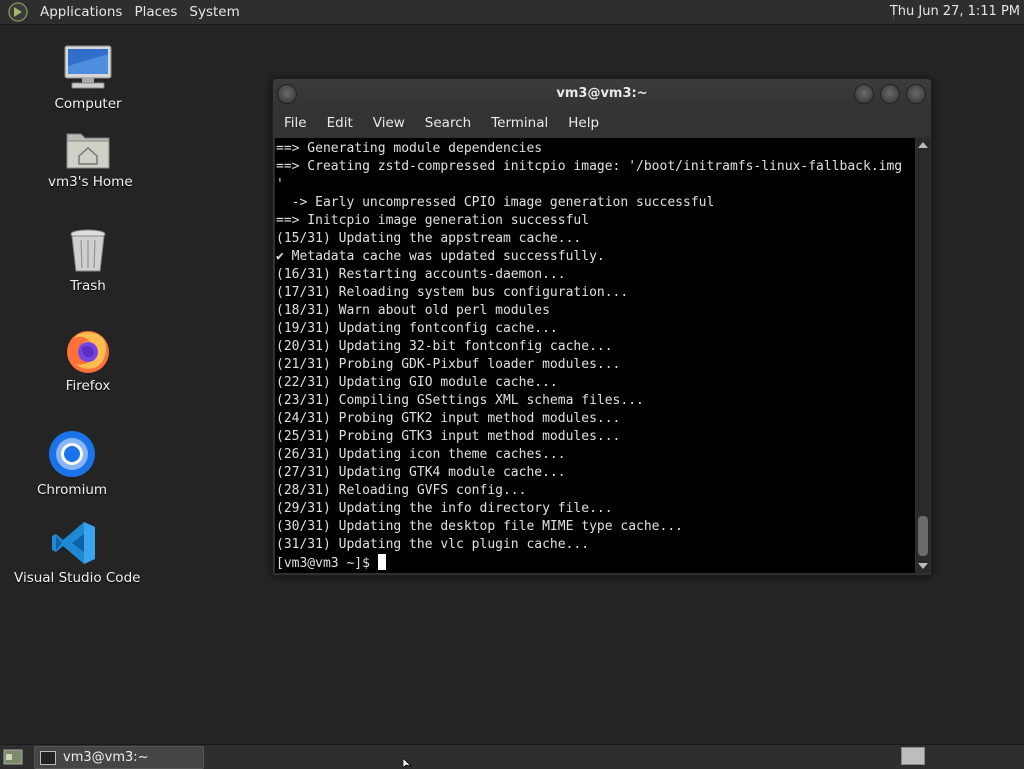 This screenshot has width=1024, height=769. I want to click on menu-terminal: Terminal, so click(519, 123).